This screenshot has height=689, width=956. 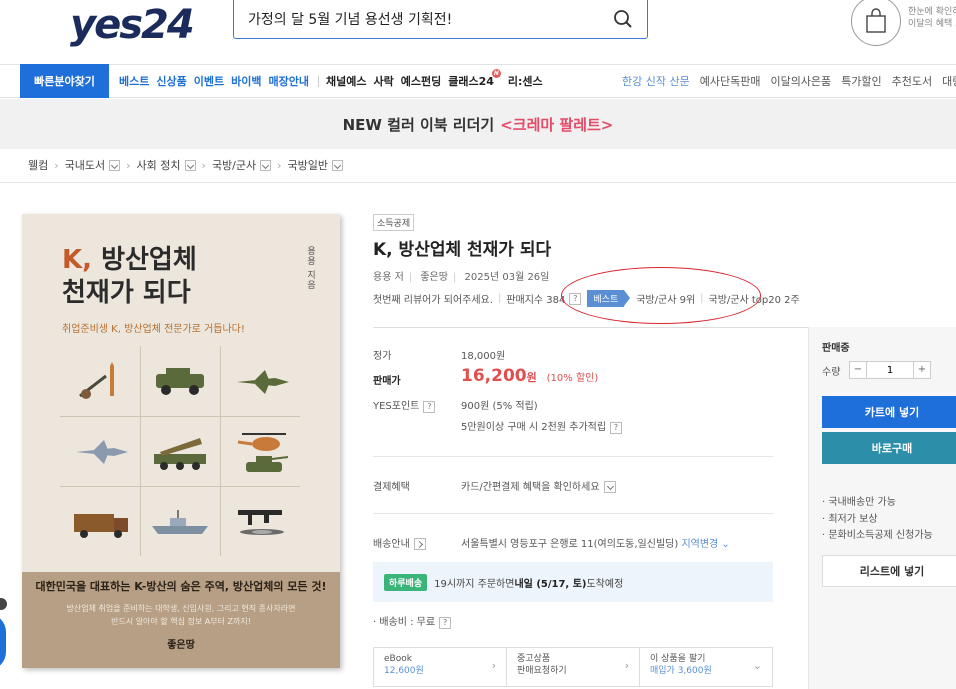 What do you see at coordinates (96, 380) in the screenshot?
I see `artillery-icon` at bounding box center [96, 380].